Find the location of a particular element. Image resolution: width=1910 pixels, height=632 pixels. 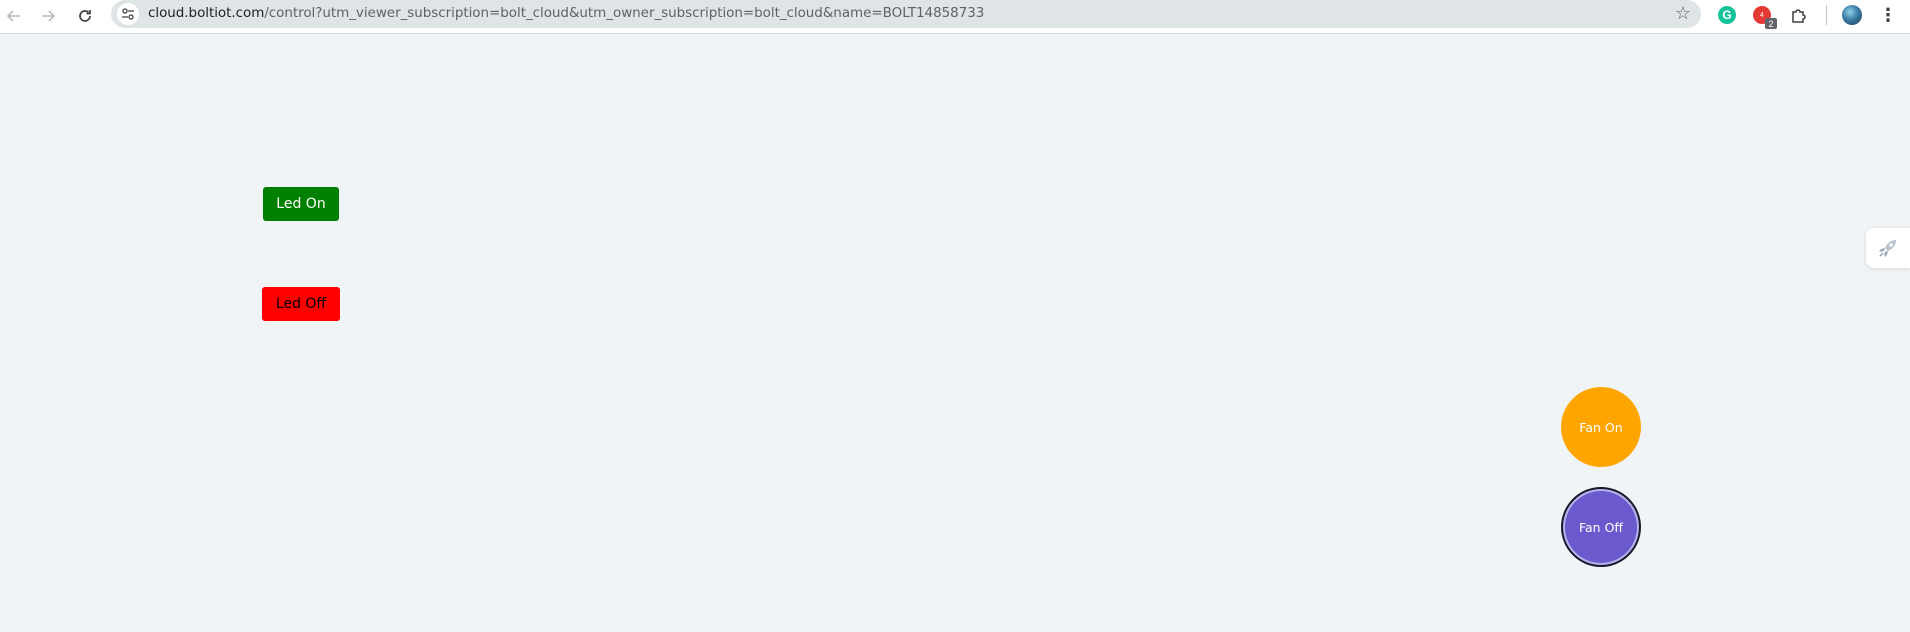

extension-badge-label: 4 is located at coordinates (1762, 15).